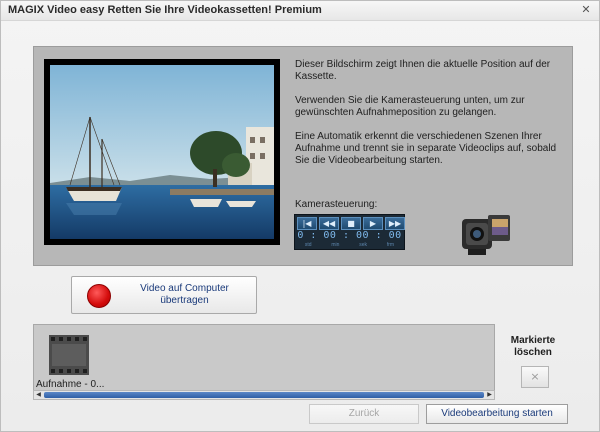  I want to click on transport-buttons: |◀ ◀◀ ■ ▶ ▶▶, so click(351, 223).